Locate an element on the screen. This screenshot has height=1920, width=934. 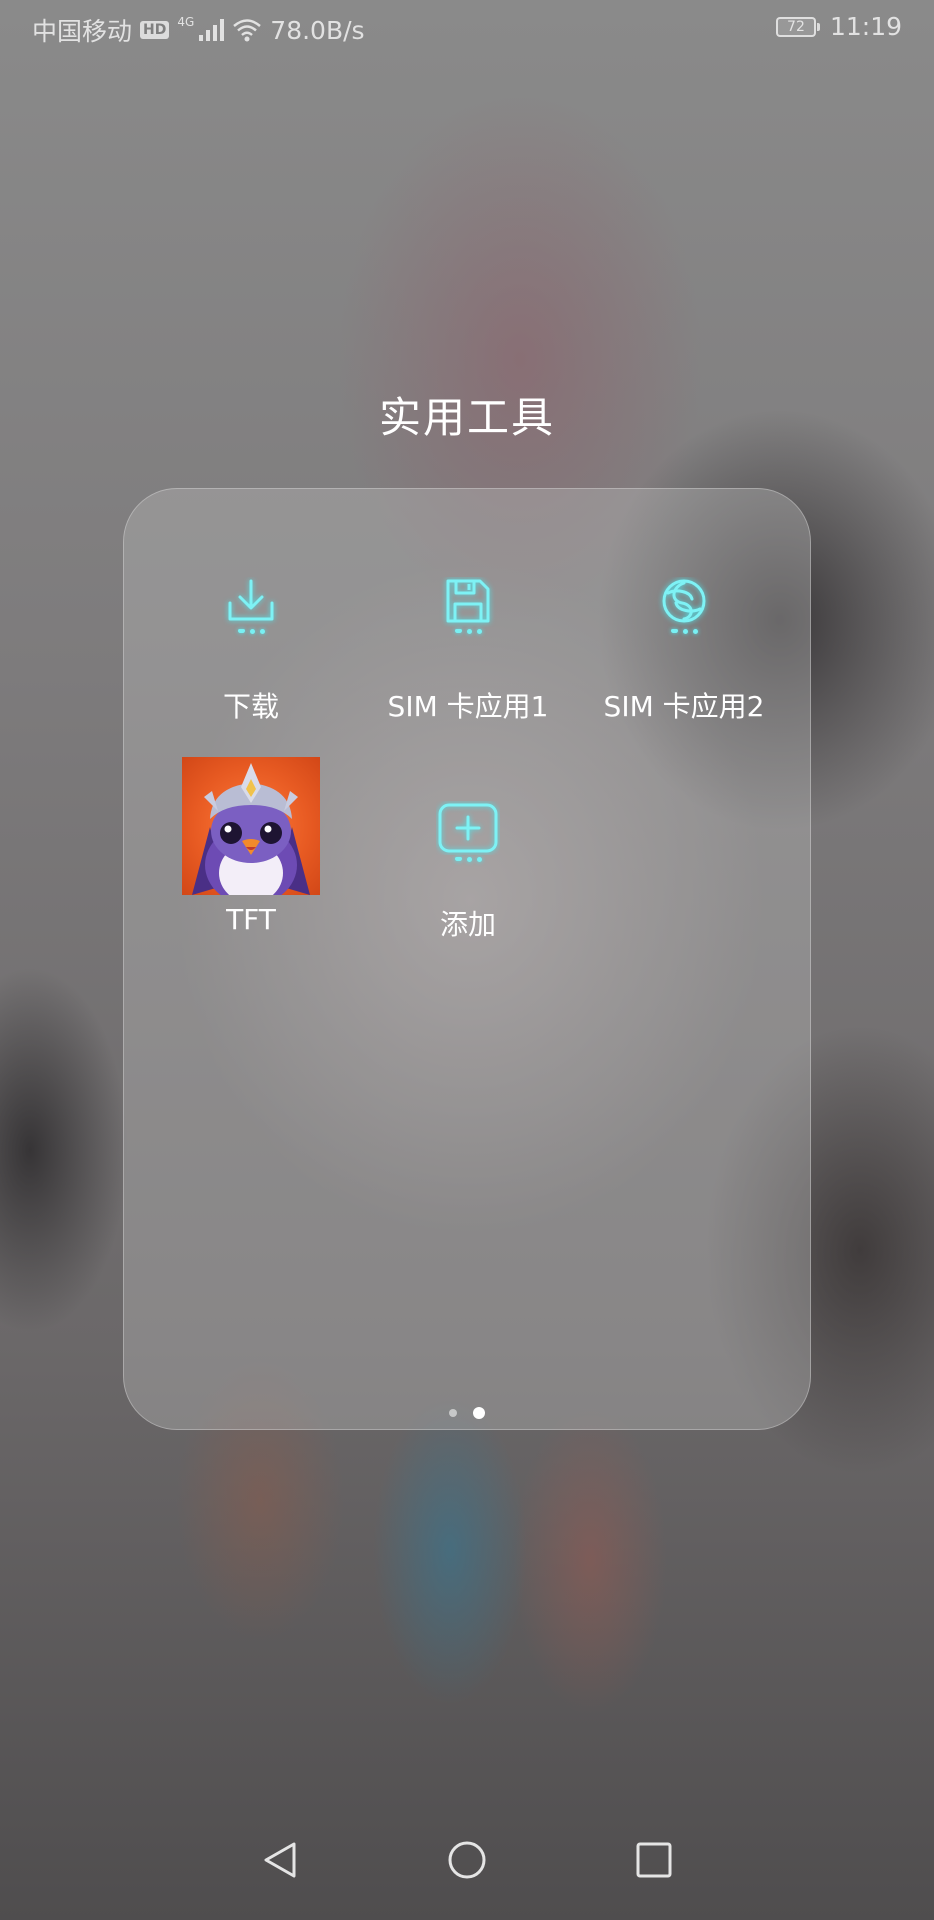
app-tft: TFT is located at coordinates (251, 852).